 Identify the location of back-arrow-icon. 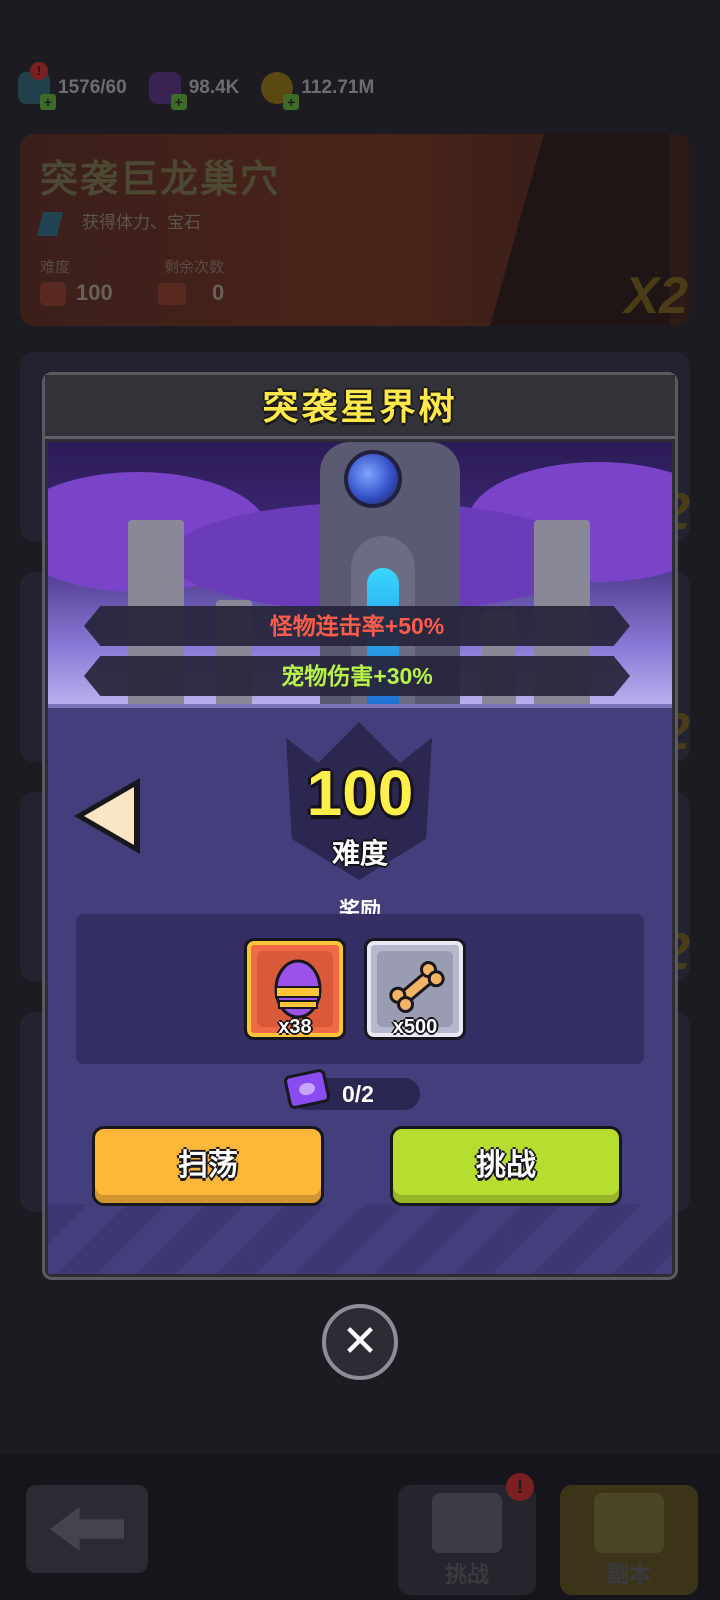
(87, 1529).